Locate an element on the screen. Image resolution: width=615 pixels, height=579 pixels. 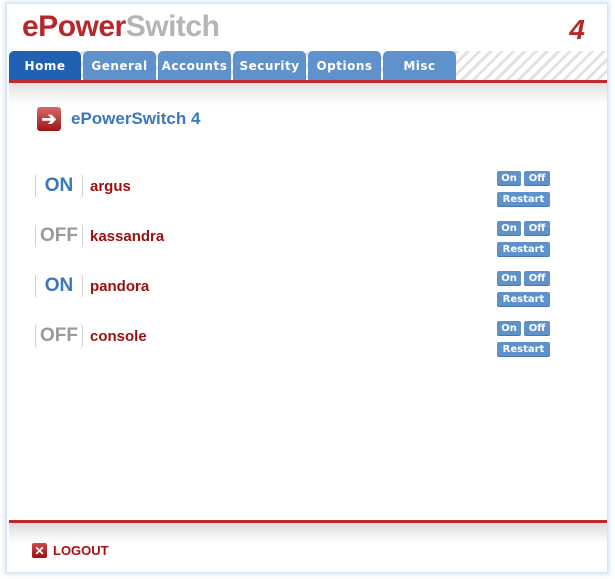
page-heading: ➔ ePowerSwitch 4 is located at coordinates (118, 119).